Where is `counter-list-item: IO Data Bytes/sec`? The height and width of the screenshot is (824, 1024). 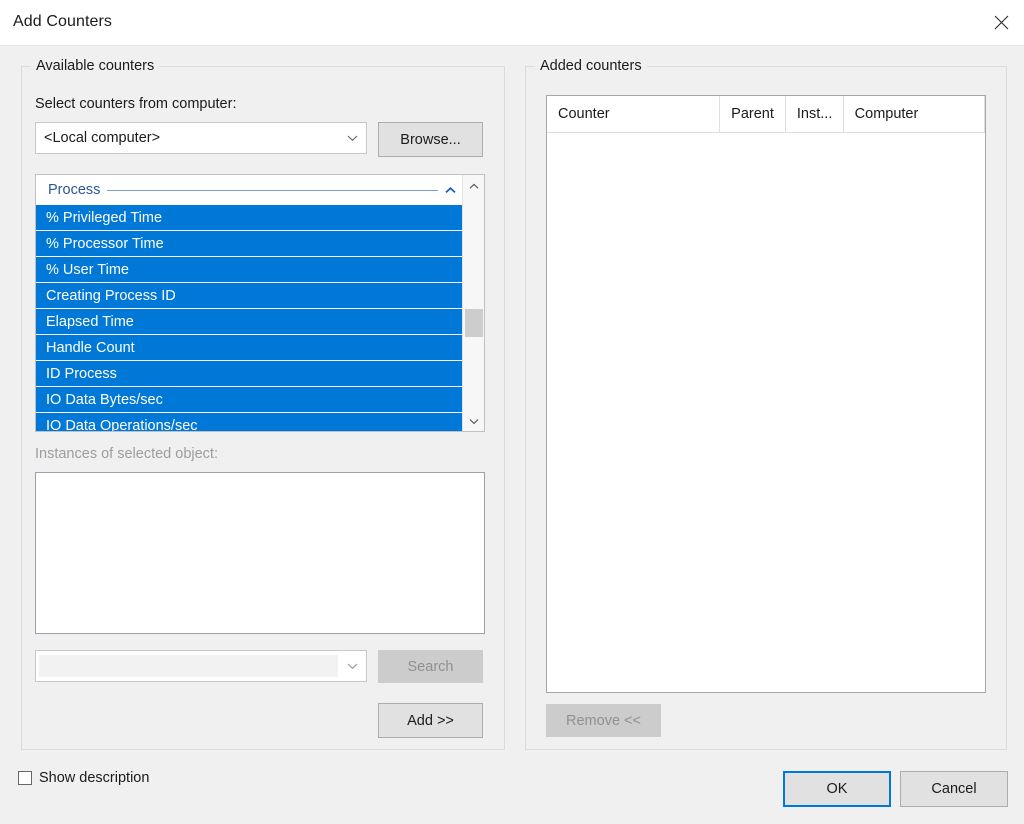 counter-list-item: IO Data Bytes/sec is located at coordinates (249, 399).